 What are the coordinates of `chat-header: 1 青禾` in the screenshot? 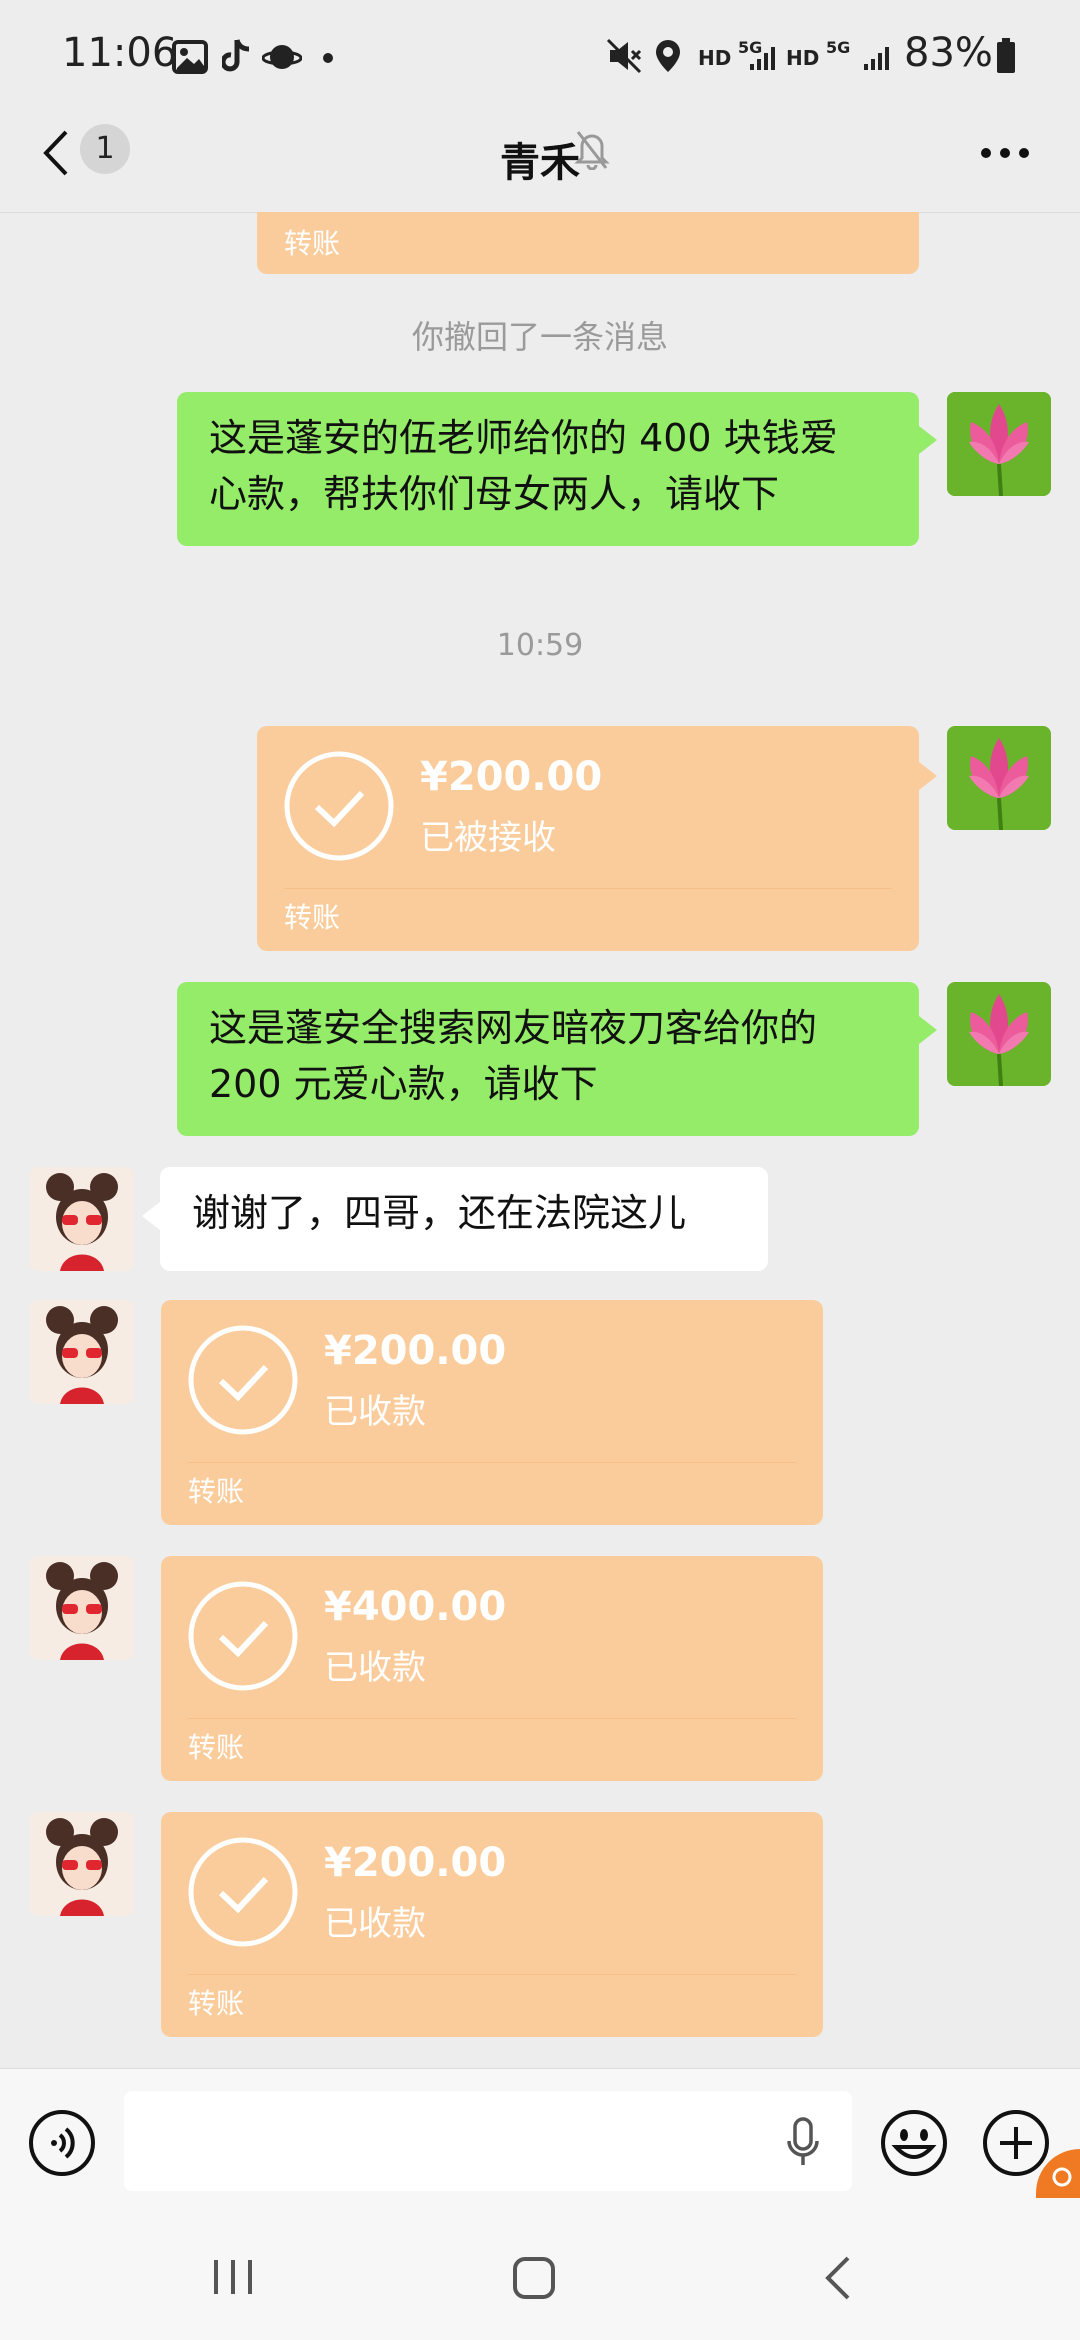 It's located at (540, 161).